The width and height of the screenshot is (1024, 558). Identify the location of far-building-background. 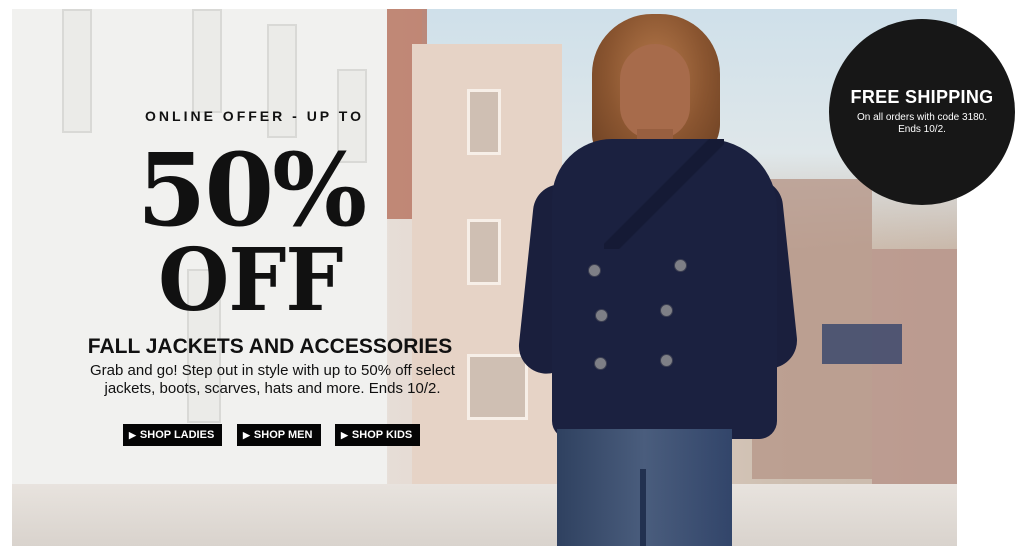
(914, 369).